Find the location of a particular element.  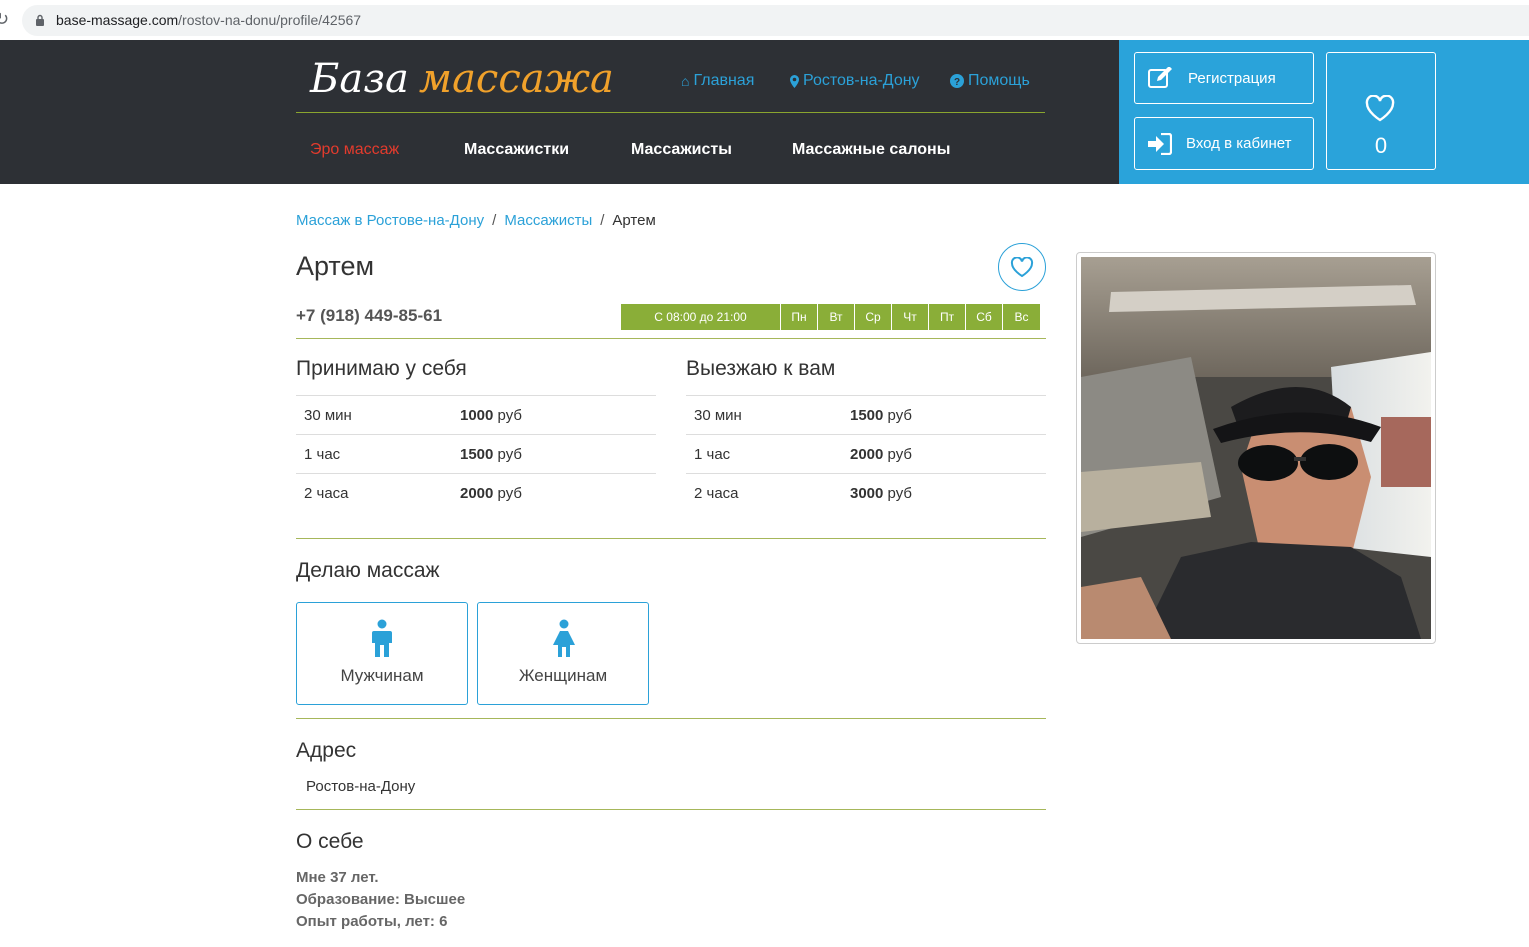

nav-home: ⌂ Главная is located at coordinates (717, 81).